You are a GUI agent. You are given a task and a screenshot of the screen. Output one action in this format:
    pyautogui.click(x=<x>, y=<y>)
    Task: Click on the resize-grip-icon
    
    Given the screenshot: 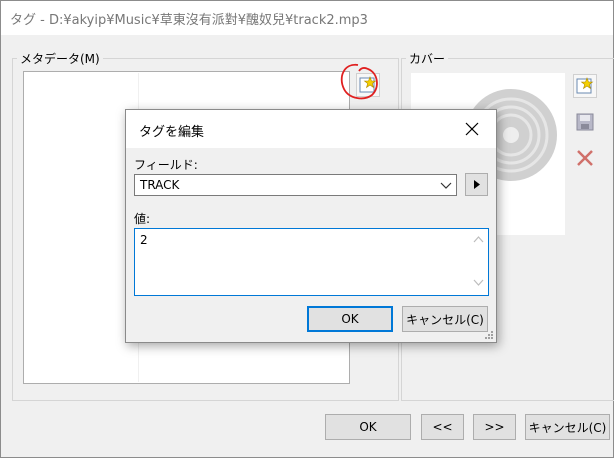 What is the action you would take?
    pyautogui.click(x=489, y=335)
    